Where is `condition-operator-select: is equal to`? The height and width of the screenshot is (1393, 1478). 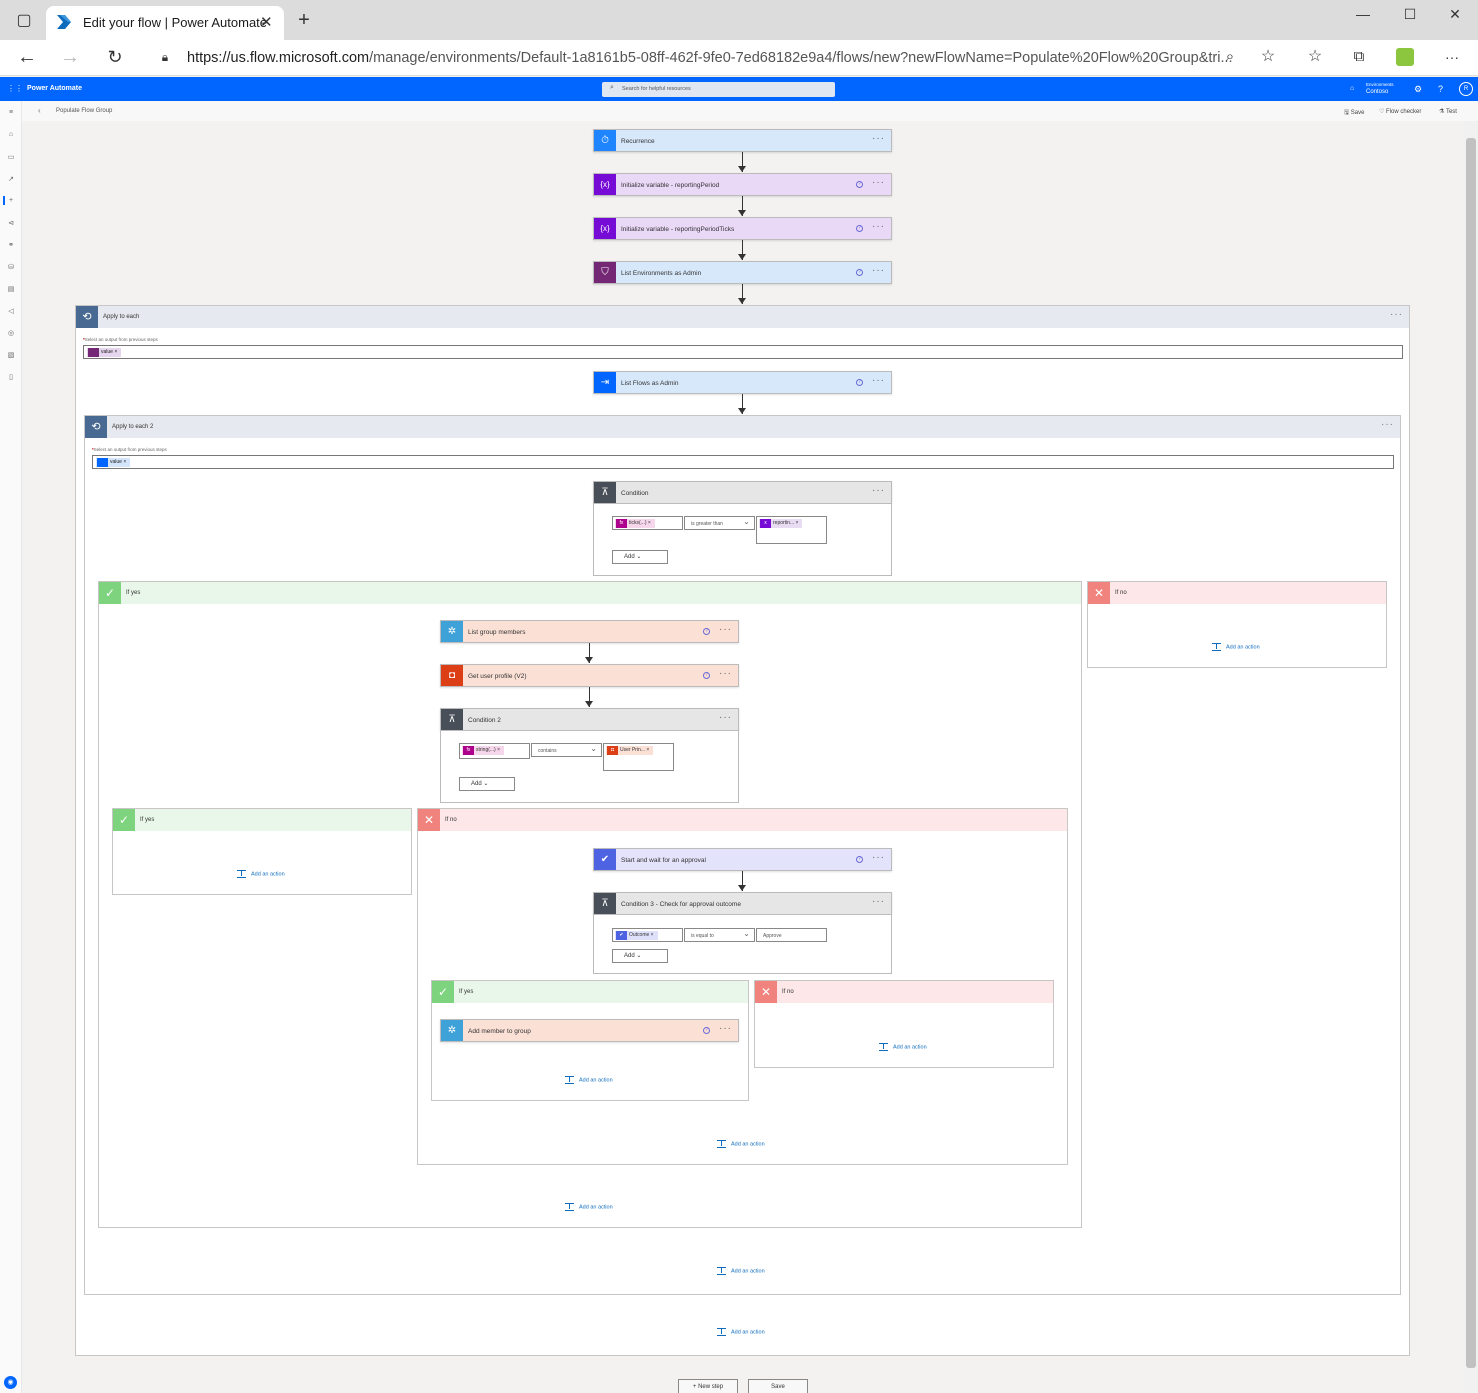 condition-operator-select: is equal to is located at coordinates (719, 935).